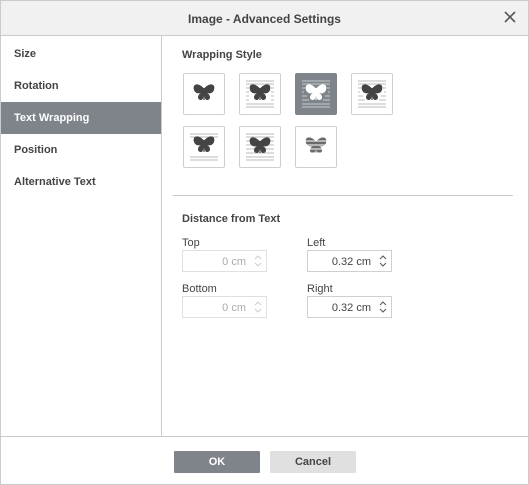 The height and width of the screenshot is (485, 529). What do you see at coordinates (510, 17) in the screenshot?
I see `close-icon` at bounding box center [510, 17].